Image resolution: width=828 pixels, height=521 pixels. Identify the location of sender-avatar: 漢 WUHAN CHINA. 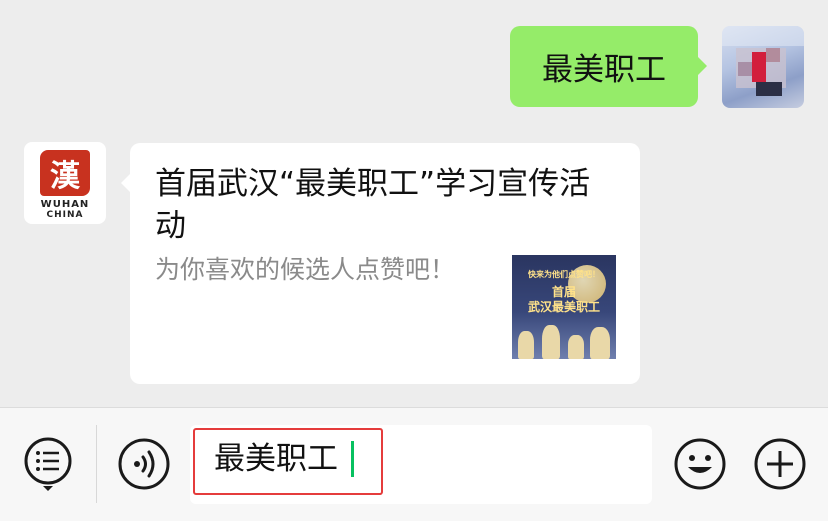
(65, 183).